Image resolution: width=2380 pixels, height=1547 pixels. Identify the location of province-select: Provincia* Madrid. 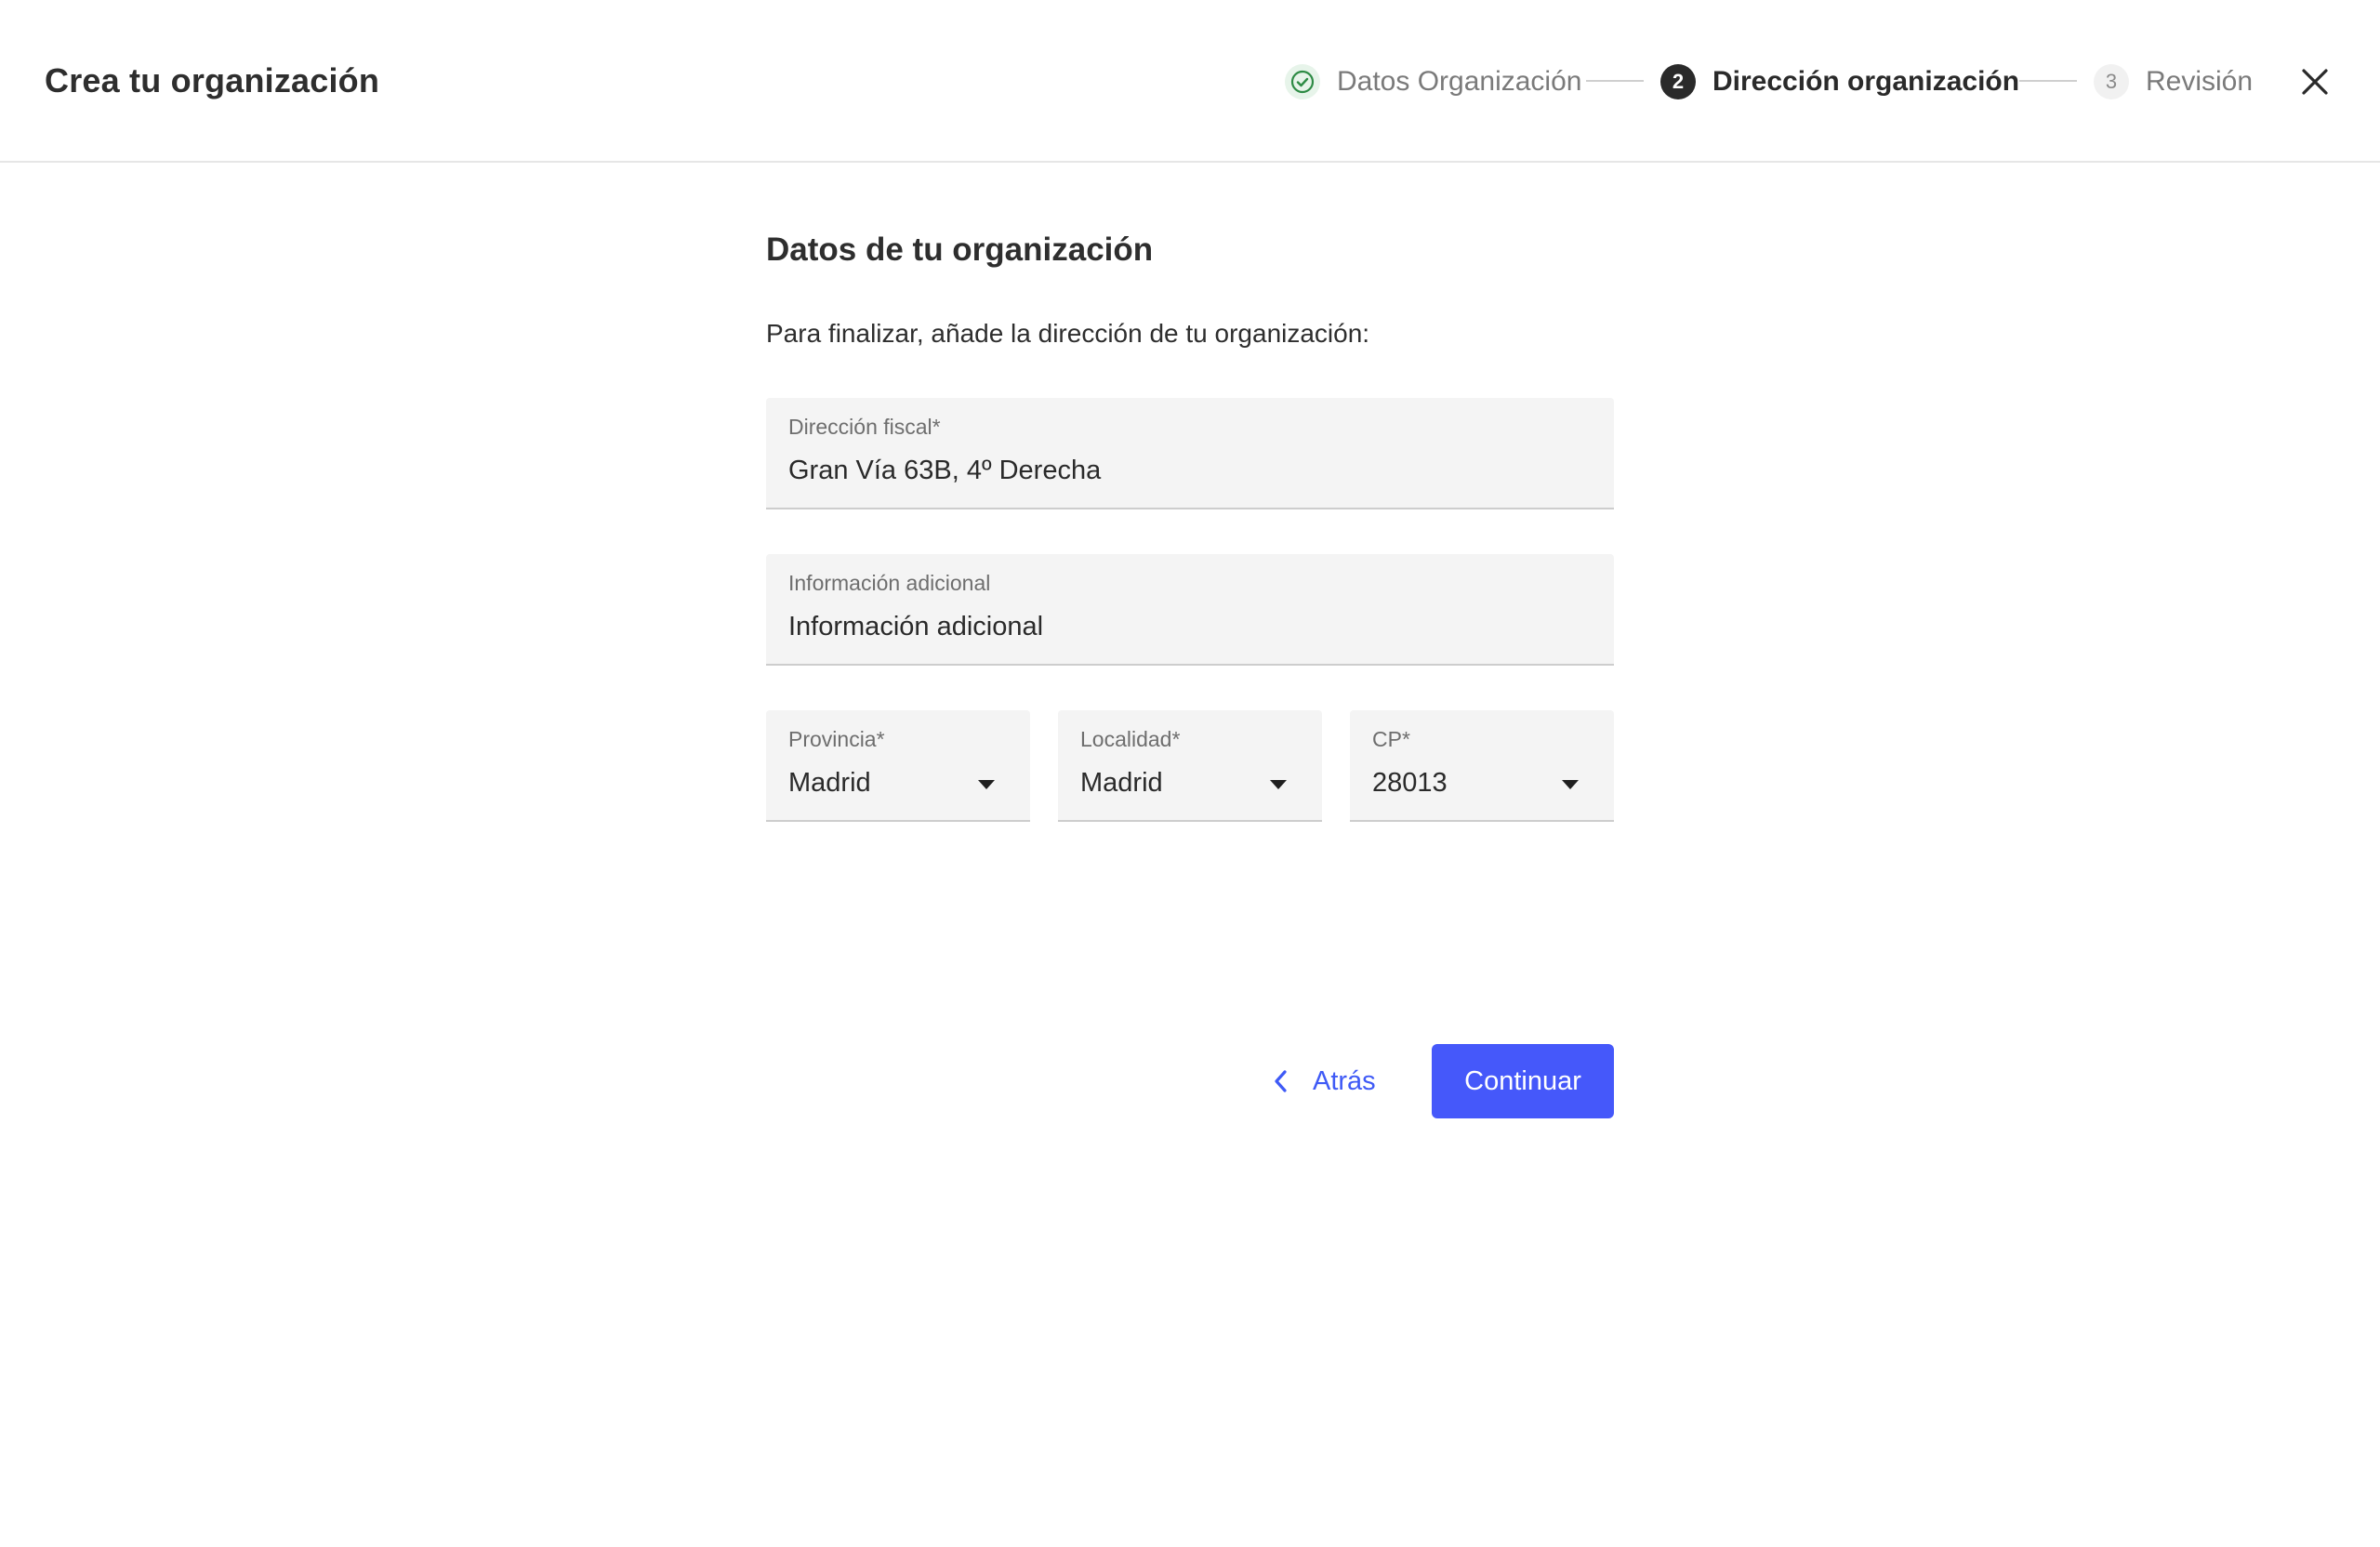
(898, 766).